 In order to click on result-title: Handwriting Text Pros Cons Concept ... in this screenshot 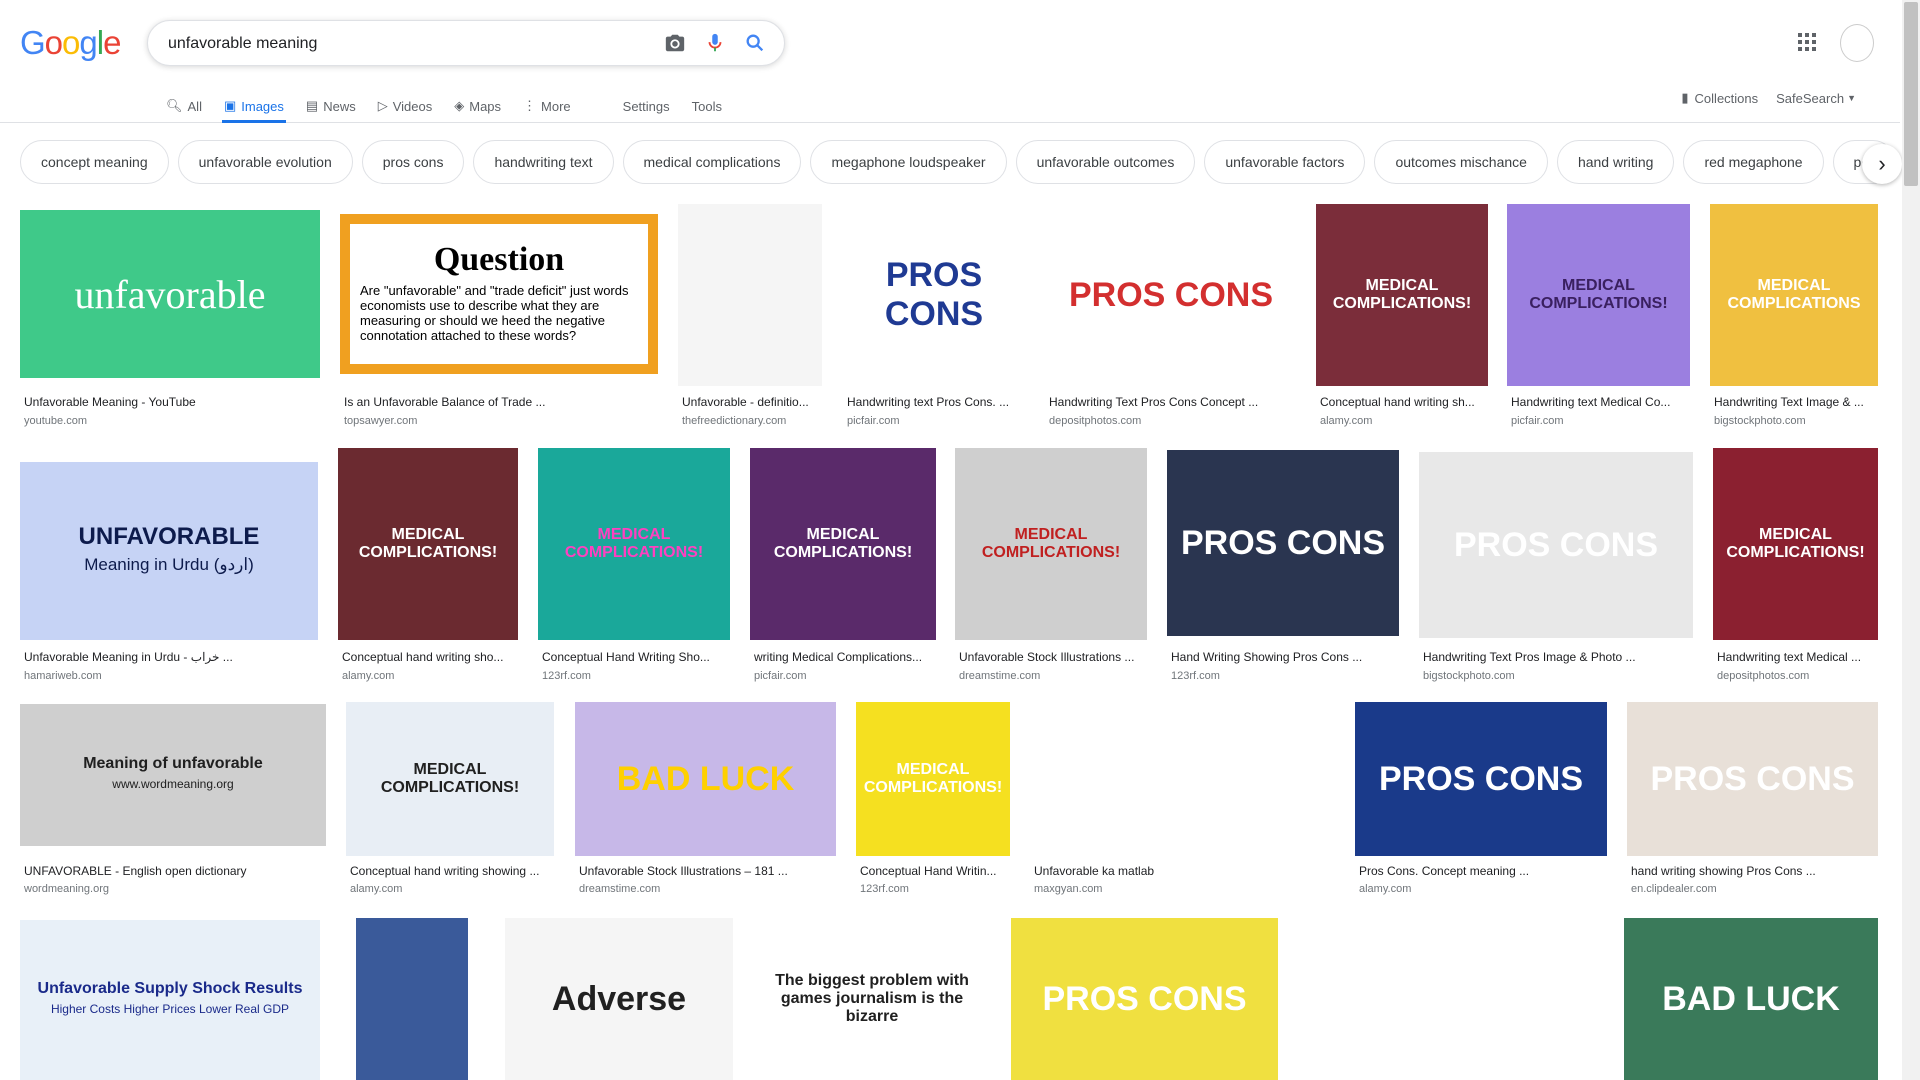, I will do `click(1172, 402)`.